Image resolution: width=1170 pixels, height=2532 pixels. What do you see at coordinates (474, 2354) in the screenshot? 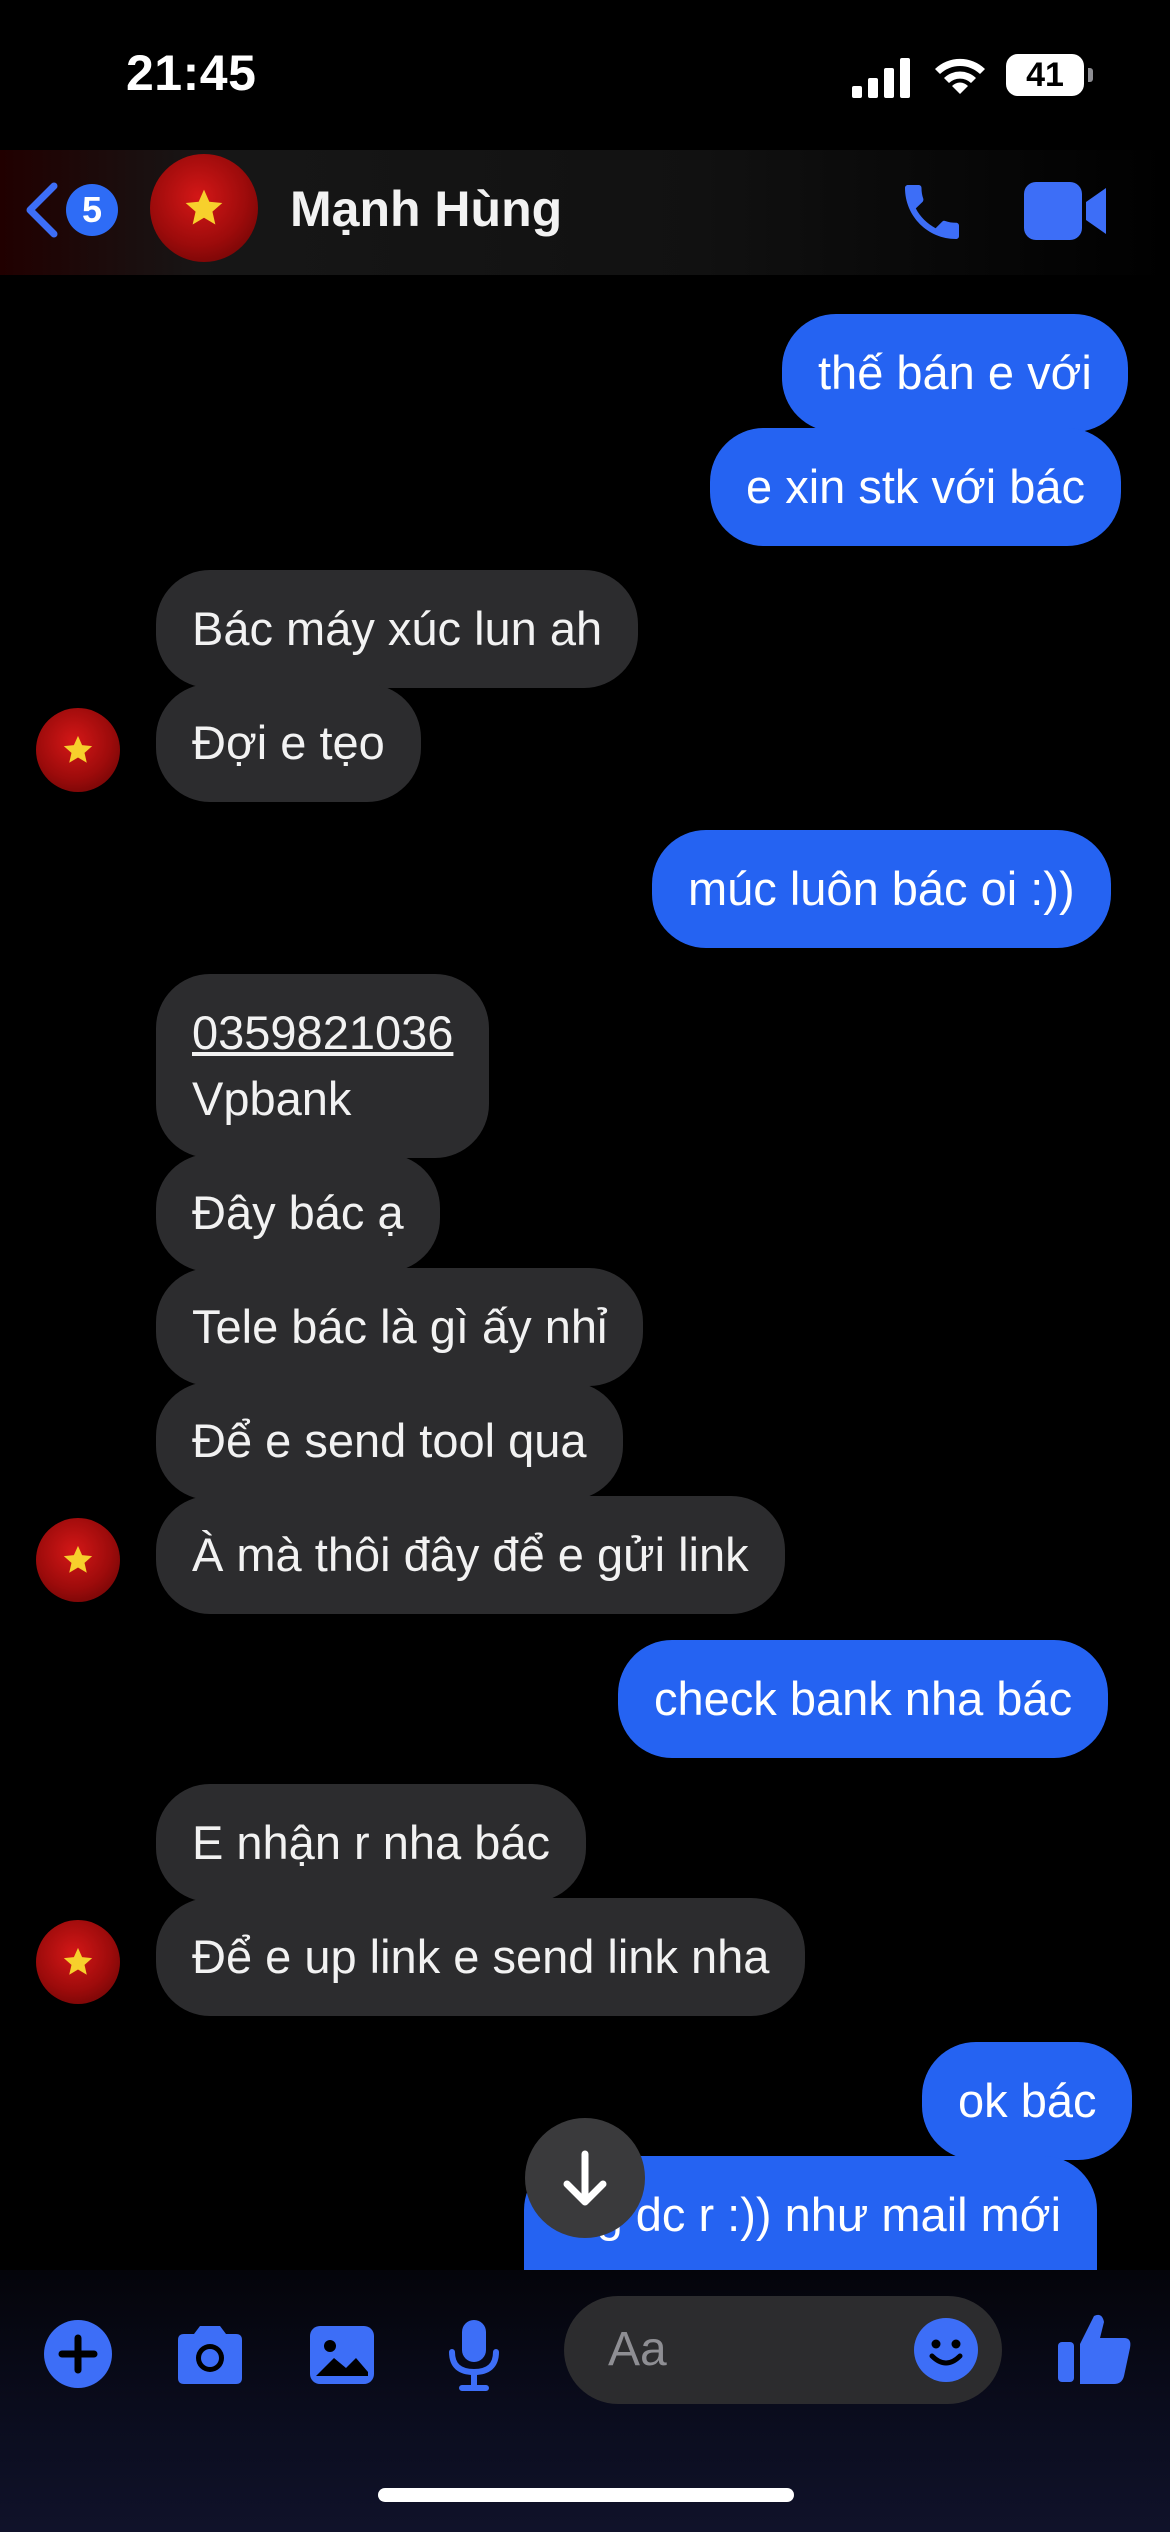
I see `microphone-icon` at bounding box center [474, 2354].